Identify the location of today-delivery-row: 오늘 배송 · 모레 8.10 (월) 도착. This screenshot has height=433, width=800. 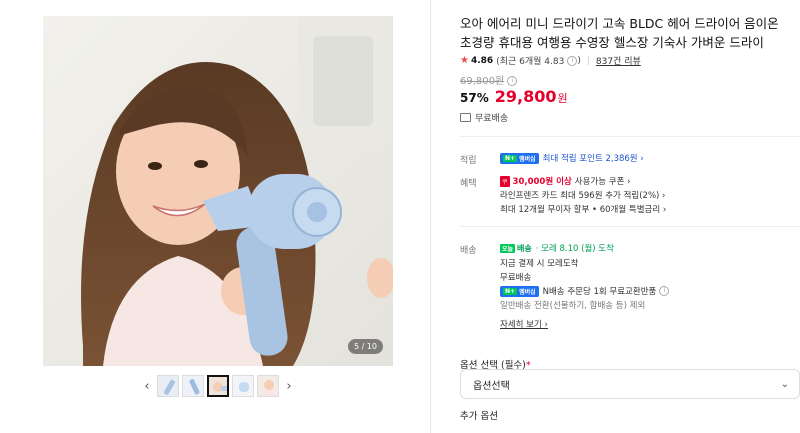
(557, 248).